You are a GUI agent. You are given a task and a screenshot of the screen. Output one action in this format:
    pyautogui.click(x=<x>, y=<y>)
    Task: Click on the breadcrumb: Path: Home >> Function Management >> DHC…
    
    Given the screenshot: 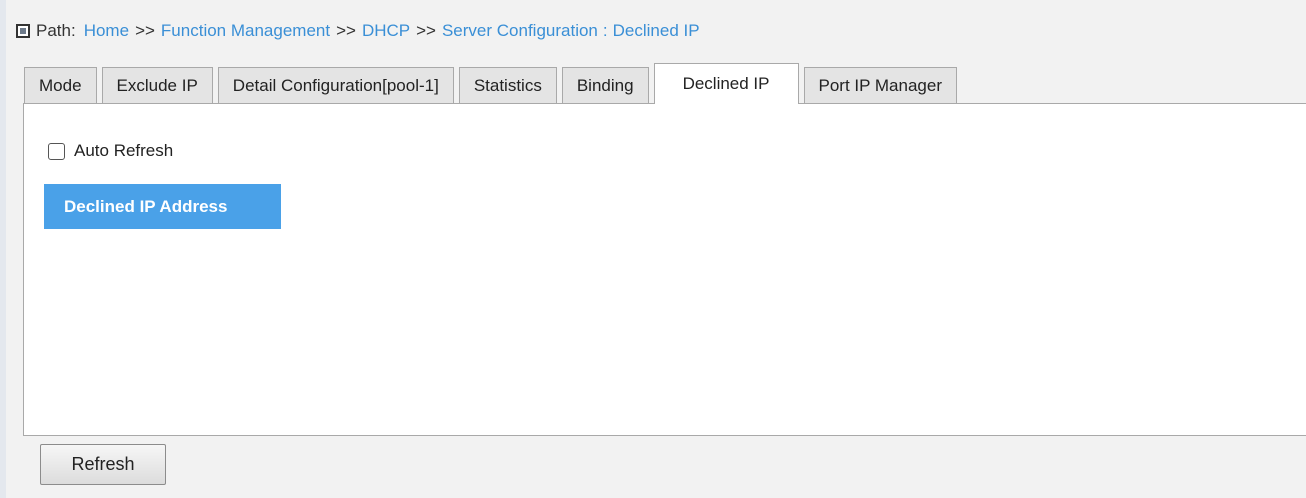 What is the action you would take?
    pyautogui.click(x=358, y=31)
    